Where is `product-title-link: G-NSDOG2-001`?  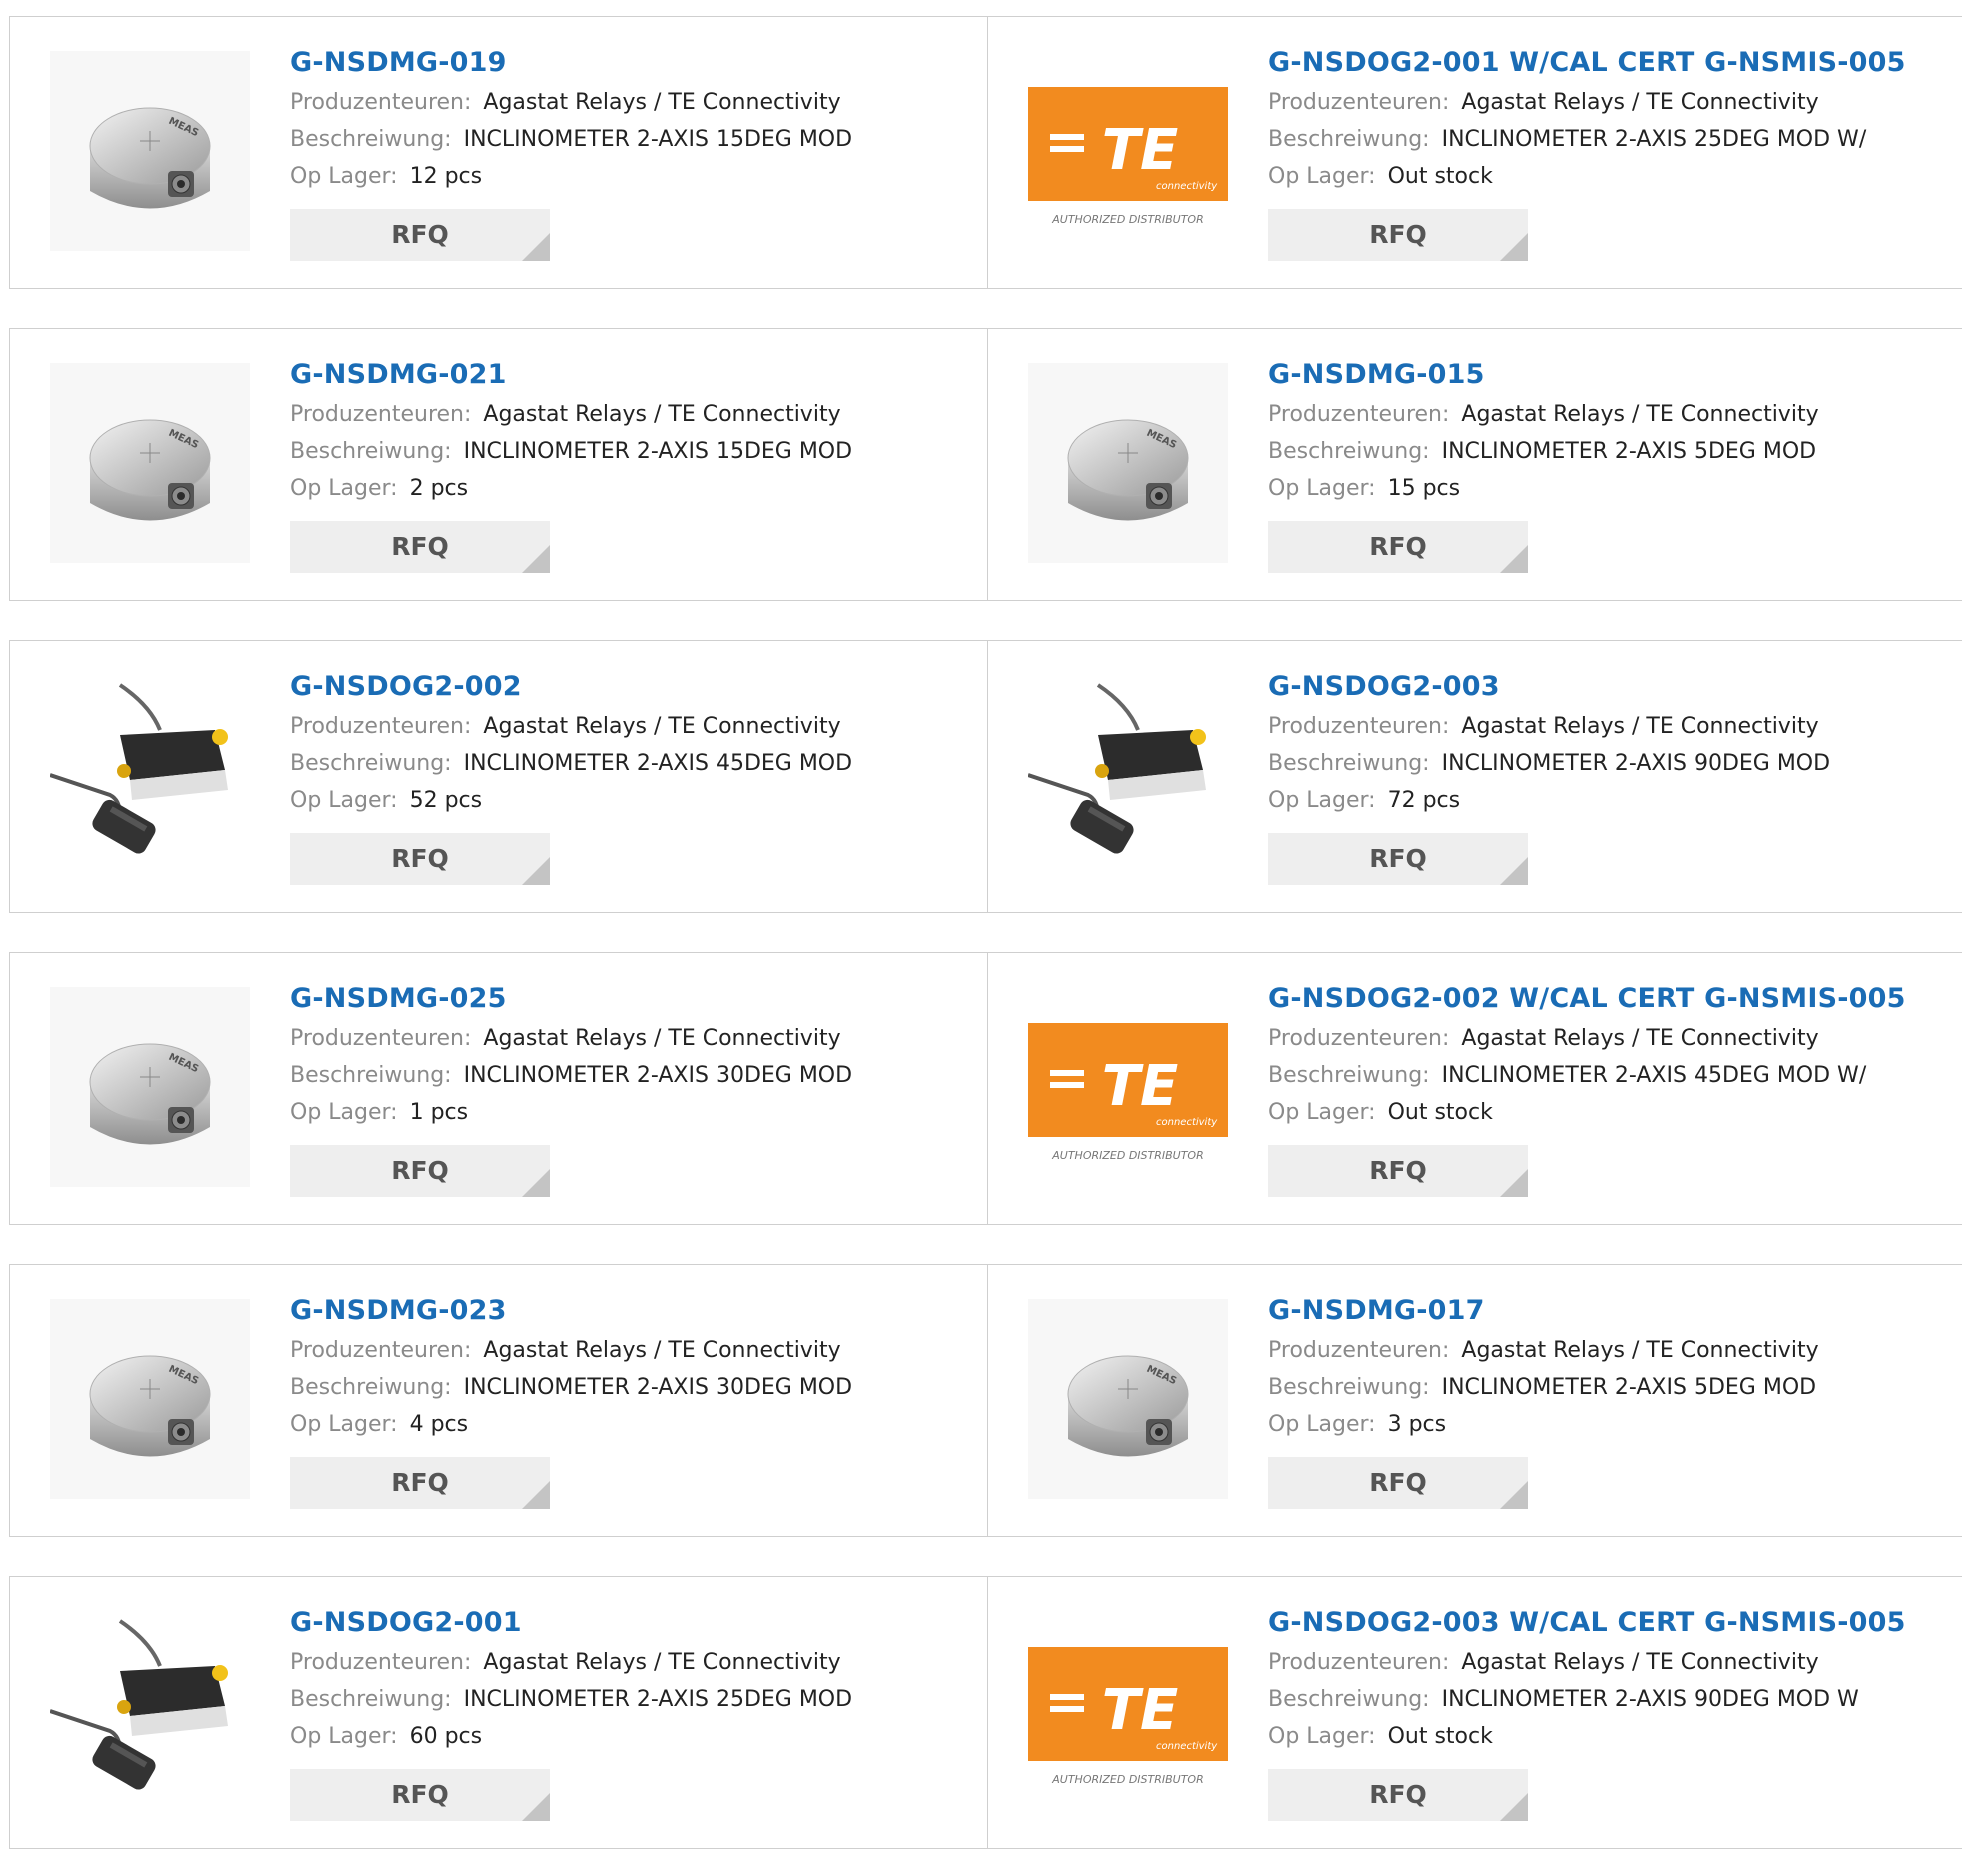 product-title-link: G-NSDOG2-001 is located at coordinates (571, 1622).